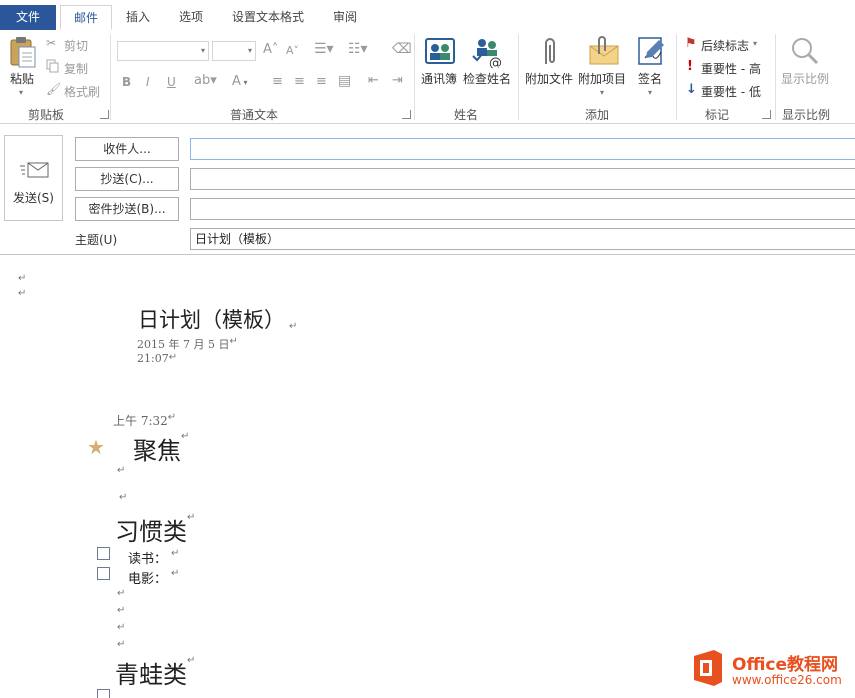 The image size is (855, 698). What do you see at coordinates (727, 45) in the screenshot?
I see `follow-up-button: ⚑ 后续标志 ▾` at bounding box center [727, 45].